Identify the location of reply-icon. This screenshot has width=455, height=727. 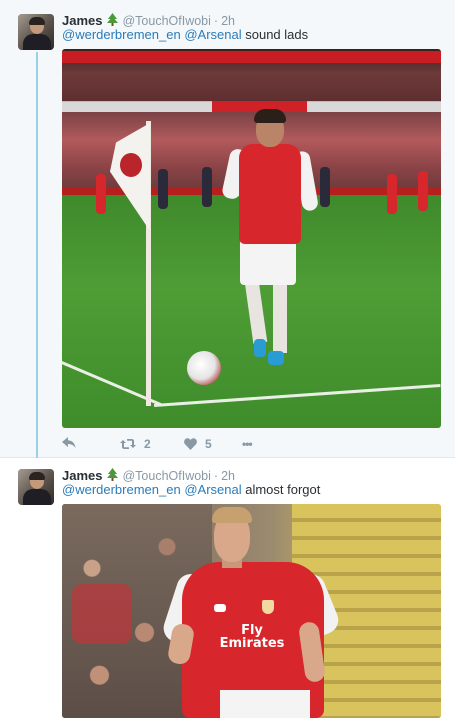
(69, 442).